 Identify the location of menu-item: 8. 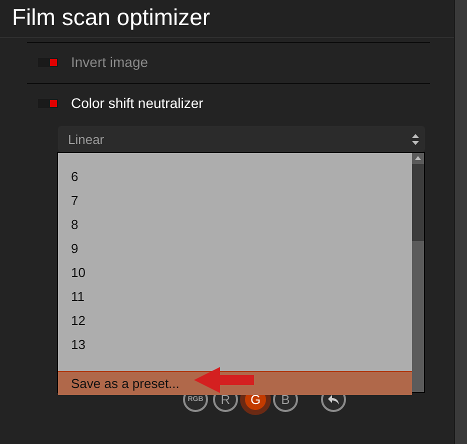
(235, 225).